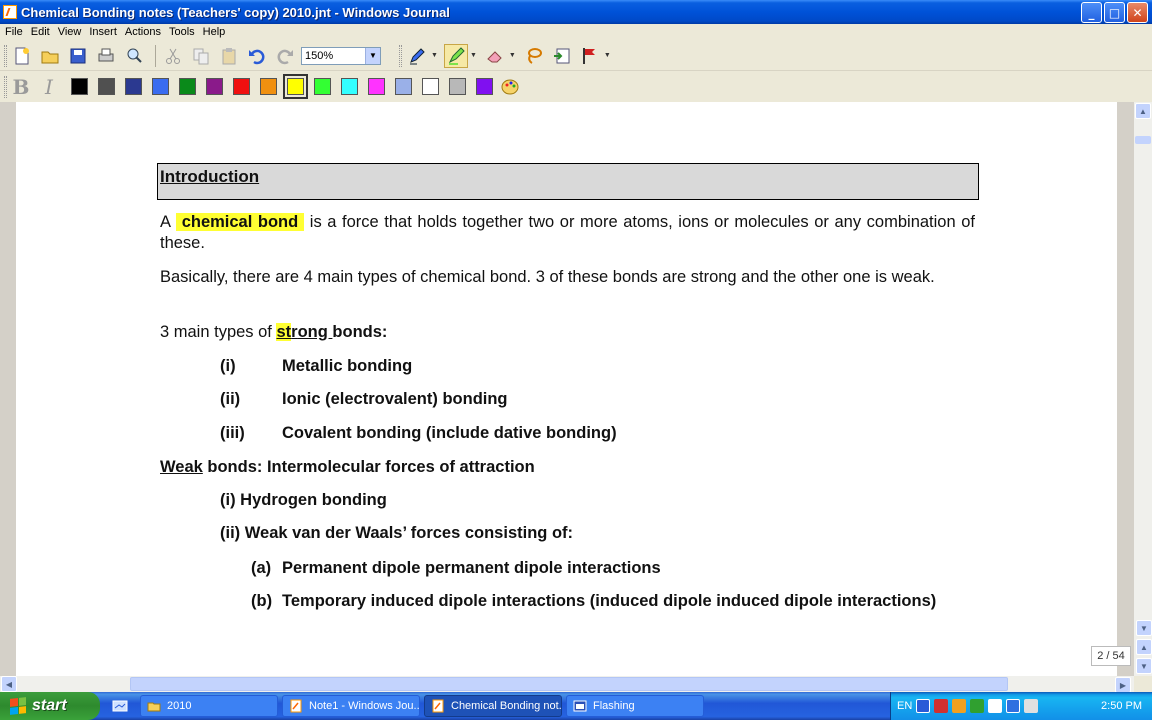  What do you see at coordinates (360, 332) in the screenshot?
I see `p3-suffix: bonds:` at bounding box center [360, 332].